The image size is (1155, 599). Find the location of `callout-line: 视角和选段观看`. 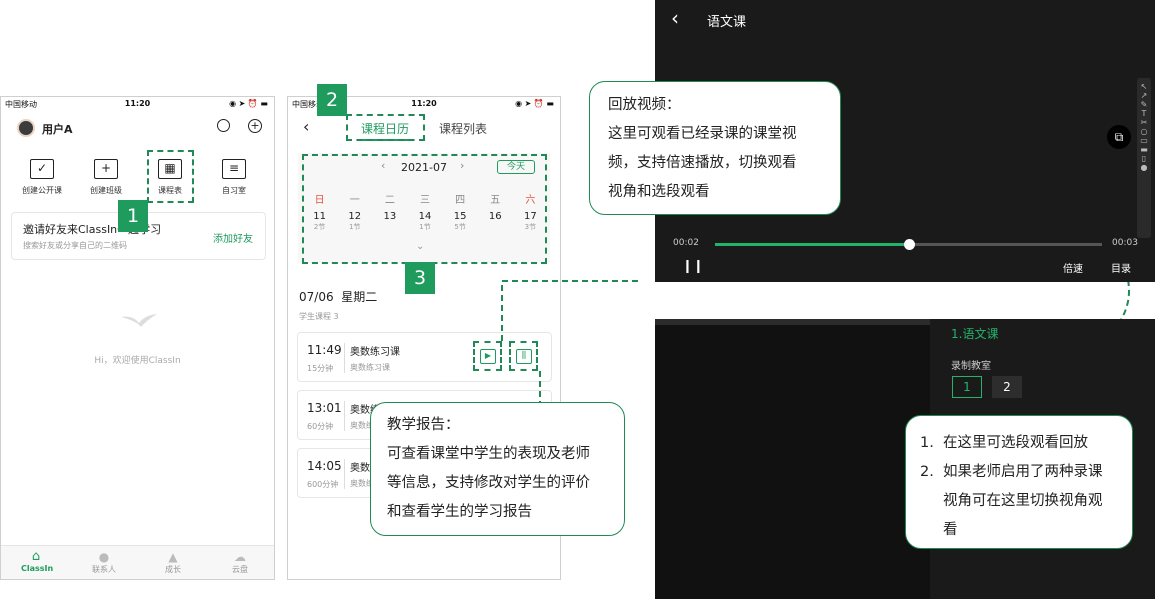

callout-line: 视角和选段观看 is located at coordinates (659, 192).